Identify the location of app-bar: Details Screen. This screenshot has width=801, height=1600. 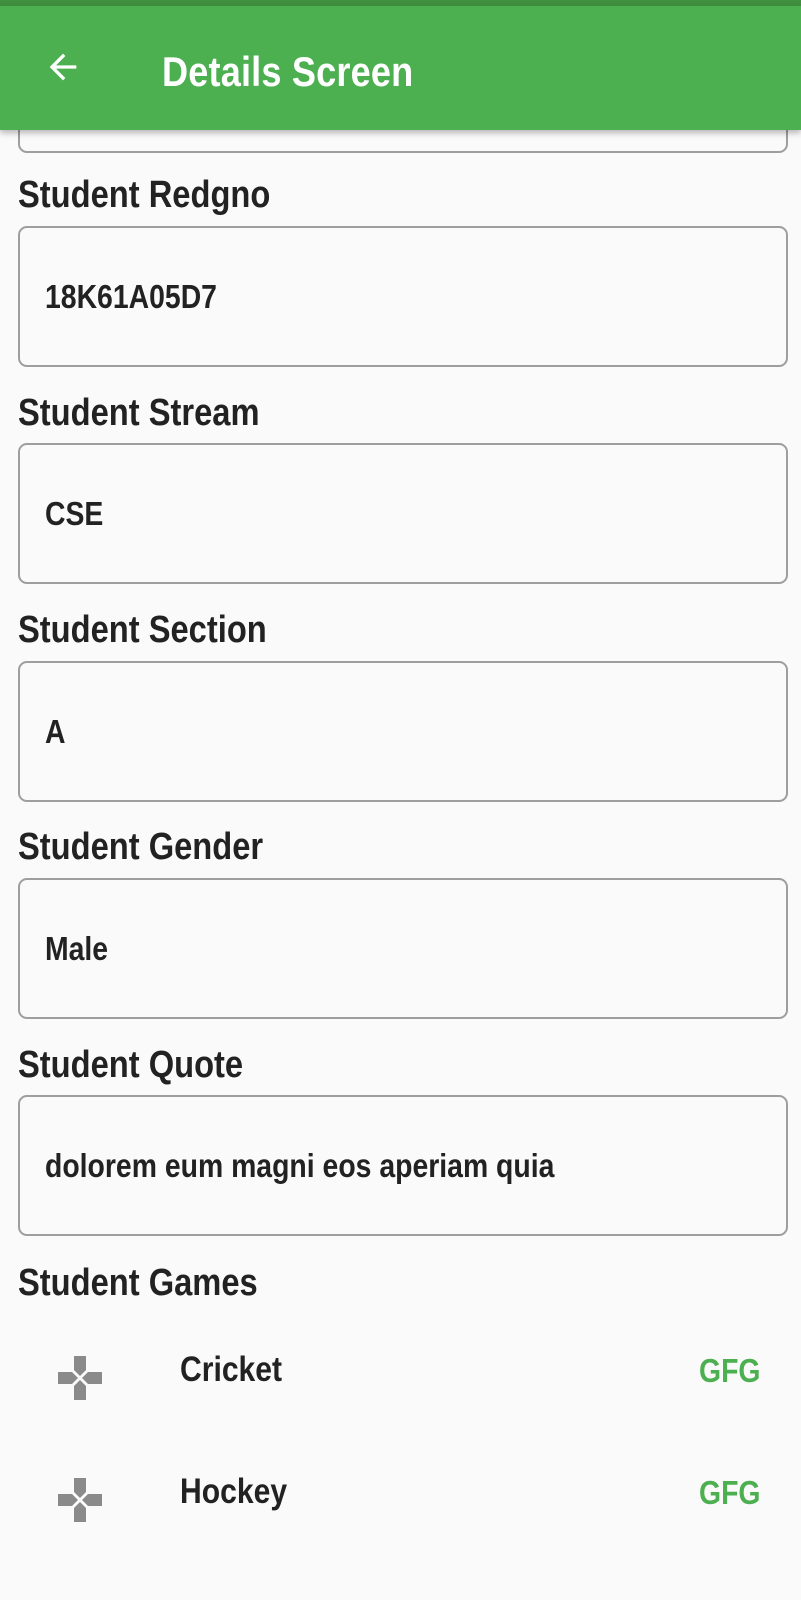
(400, 68).